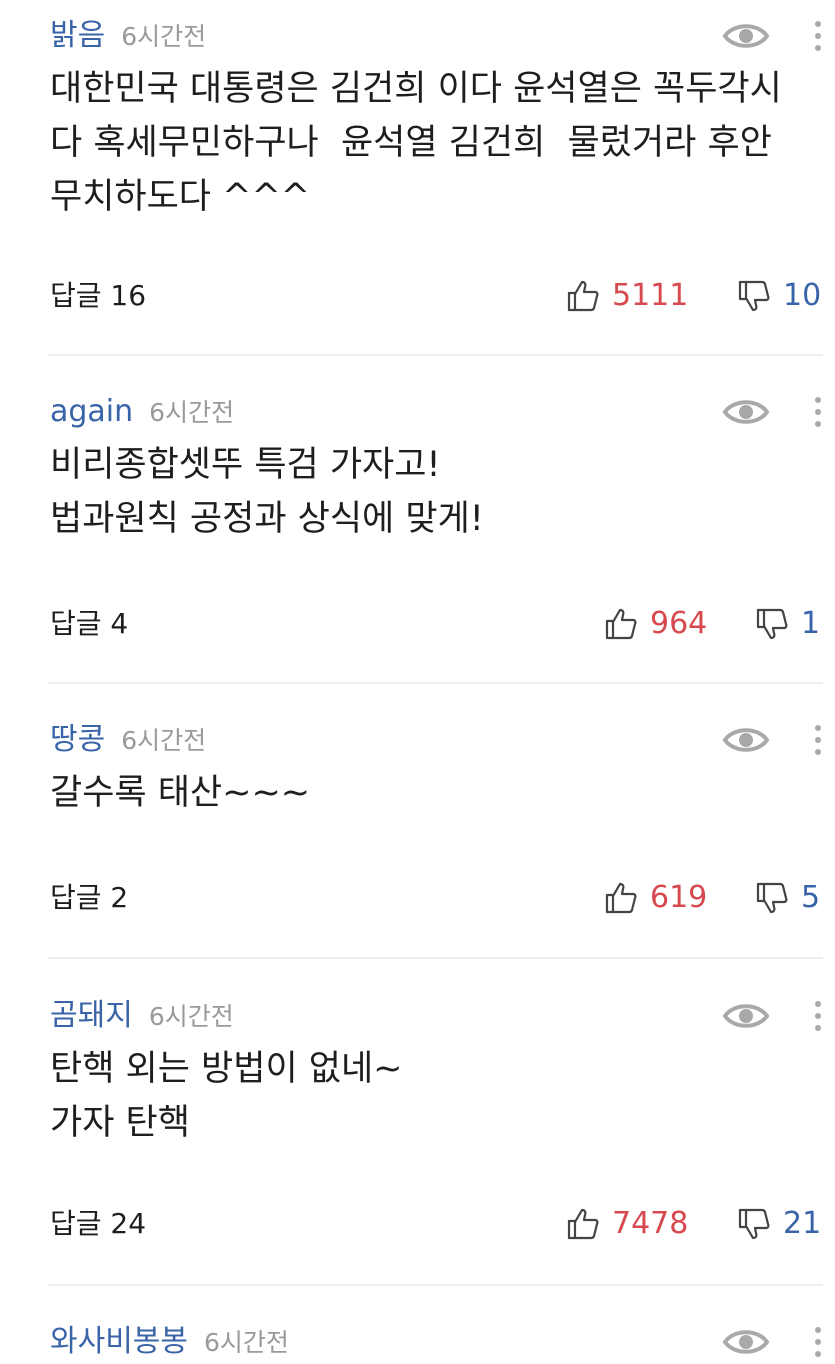 This screenshot has height=1364, width=835. I want to click on comment-nickname: 밝음, so click(77, 36).